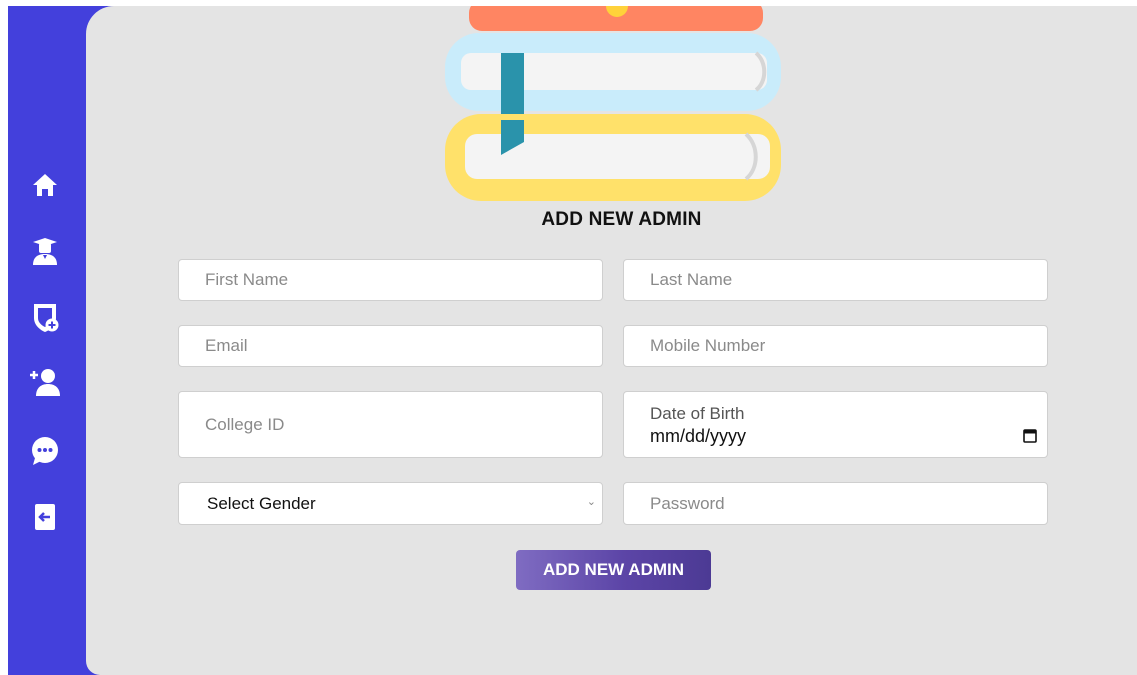 This screenshot has height=675, width=1137. I want to click on form-title: ADD NEW ADMIN, so click(621, 219).